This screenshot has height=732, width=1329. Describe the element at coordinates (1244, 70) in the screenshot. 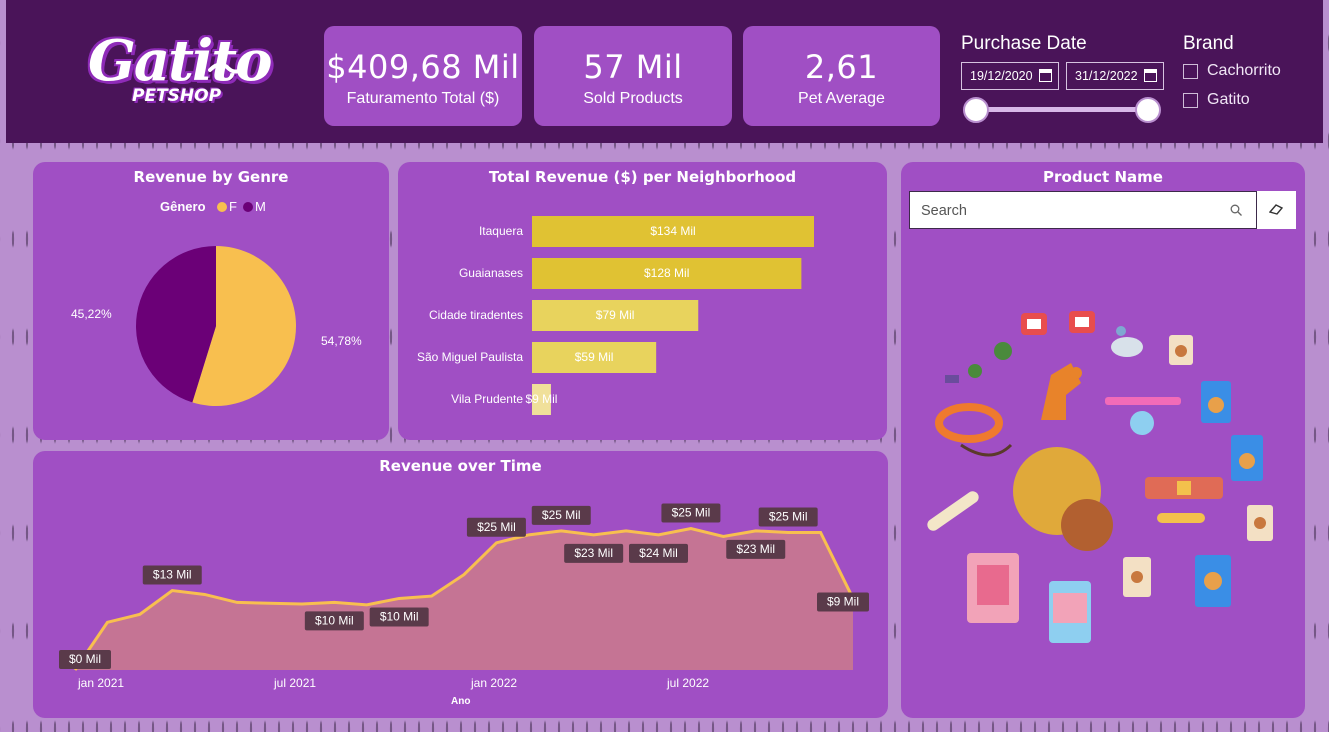

I see `brand-label-cachorrito: Cachorrito` at that location.